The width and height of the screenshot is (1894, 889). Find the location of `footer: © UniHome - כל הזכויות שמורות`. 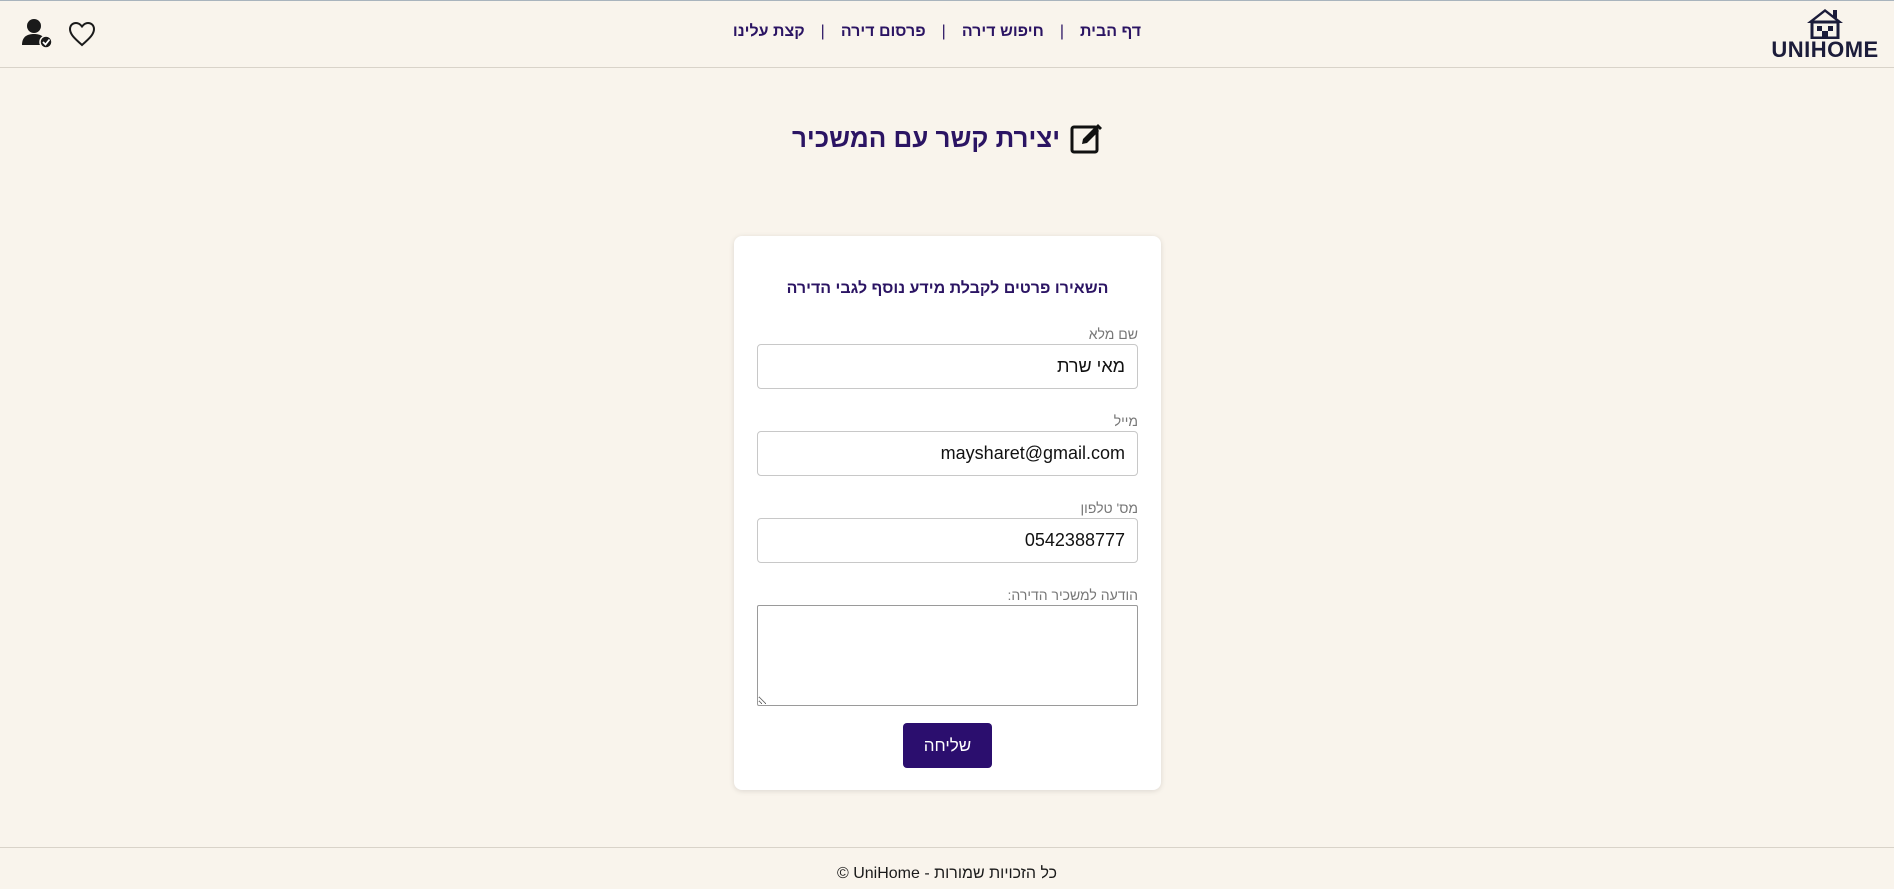

footer: © UniHome - כל הזכויות שמורות is located at coordinates (947, 868).